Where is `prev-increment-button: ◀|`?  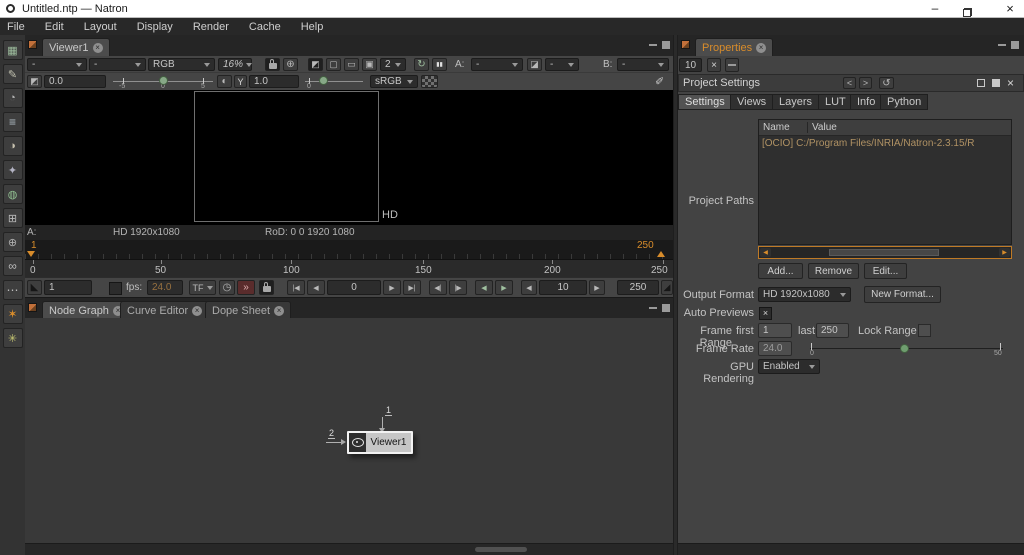
prev-increment-button: ◀| is located at coordinates (438, 287).